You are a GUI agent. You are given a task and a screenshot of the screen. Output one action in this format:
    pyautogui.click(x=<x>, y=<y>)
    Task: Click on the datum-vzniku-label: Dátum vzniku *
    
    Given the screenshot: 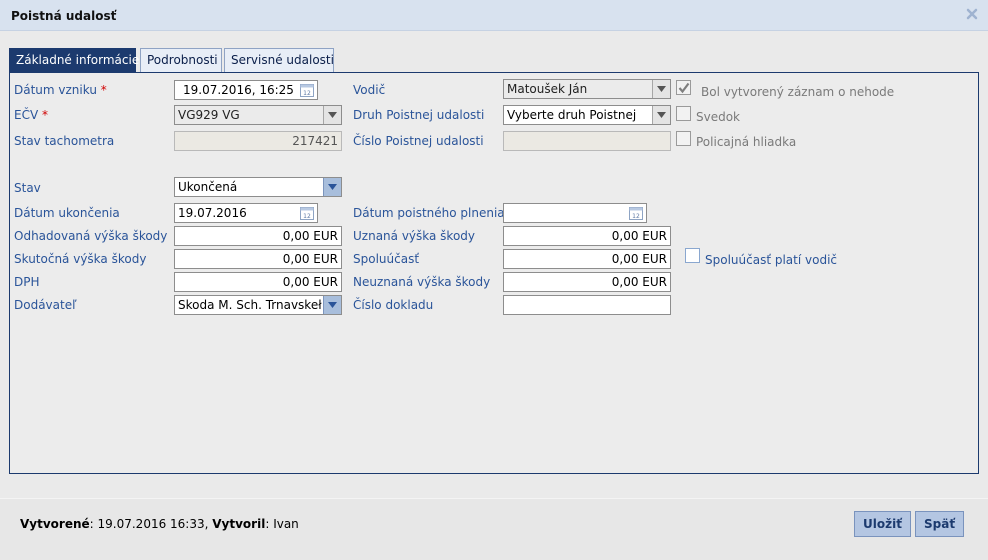 What is the action you would take?
    pyautogui.click(x=60, y=90)
    